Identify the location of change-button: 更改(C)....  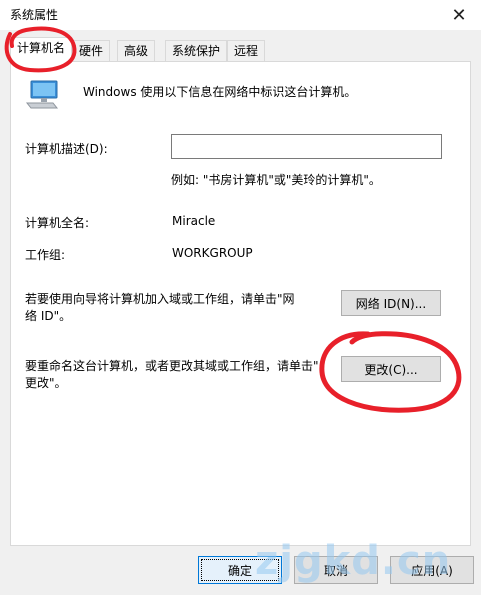
(391, 369).